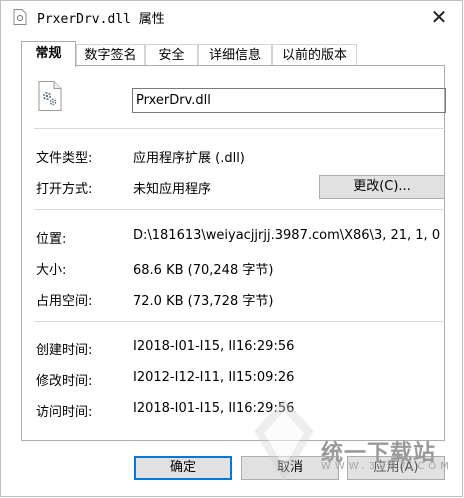 The height and width of the screenshot is (498, 464). I want to click on size-label: 大小:, so click(51, 270).